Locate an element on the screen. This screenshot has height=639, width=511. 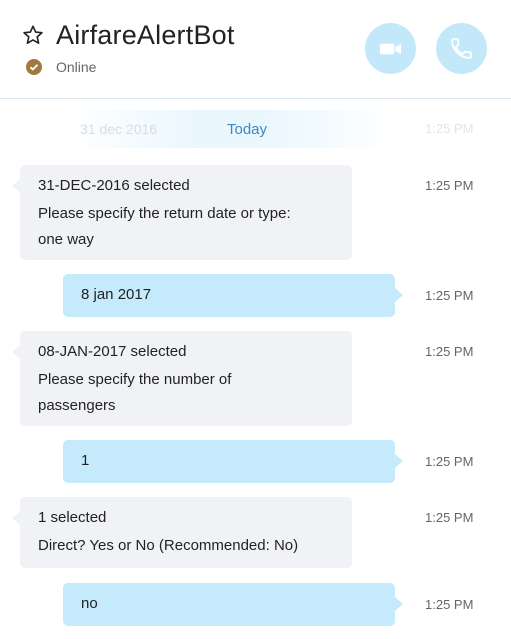
message-line: passengers is located at coordinates (77, 405).